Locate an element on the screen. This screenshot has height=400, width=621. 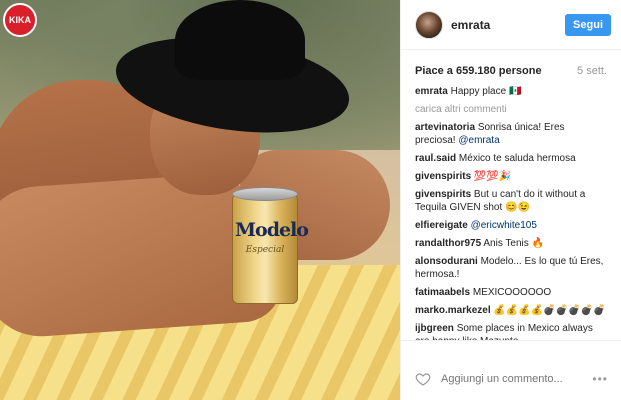
beer-can: Modelo Especial is located at coordinates (270, 245).